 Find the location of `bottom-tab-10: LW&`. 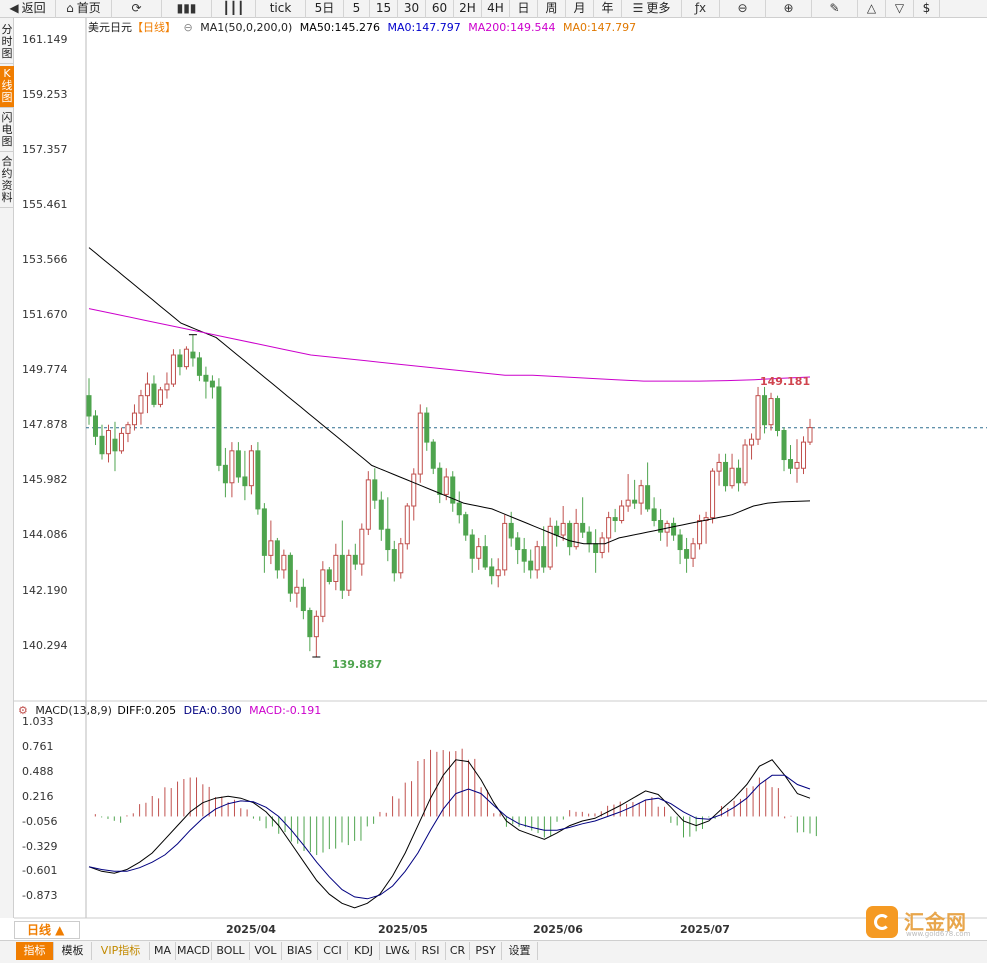

bottom-tab-10: LW& is located at coordinates (398, 951).